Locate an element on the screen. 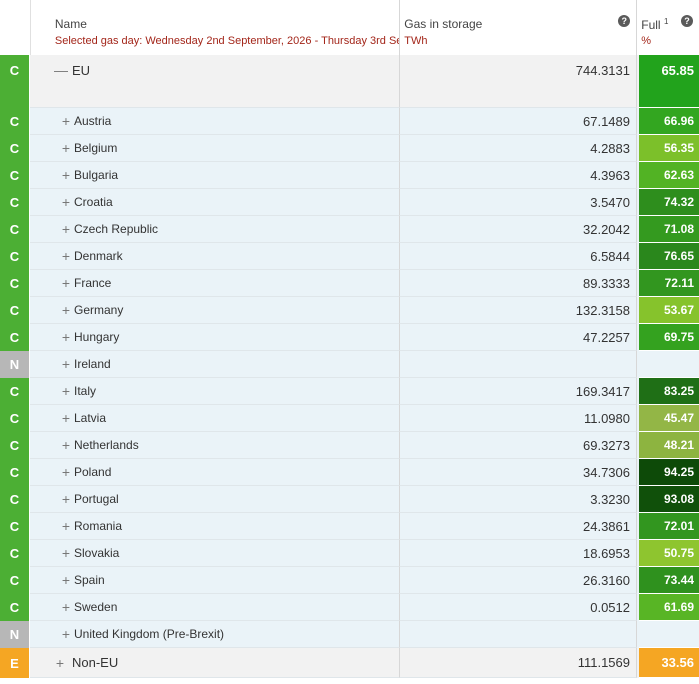 This screenshot has height=684, width=699. table-row: N + Ireland is located at coordinates (349, 364).